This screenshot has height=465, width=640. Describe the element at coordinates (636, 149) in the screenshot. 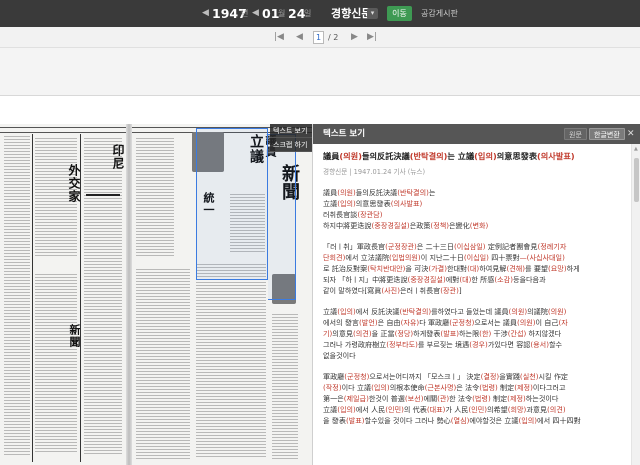

I see `scroll-up-icon: ▲` at that location.